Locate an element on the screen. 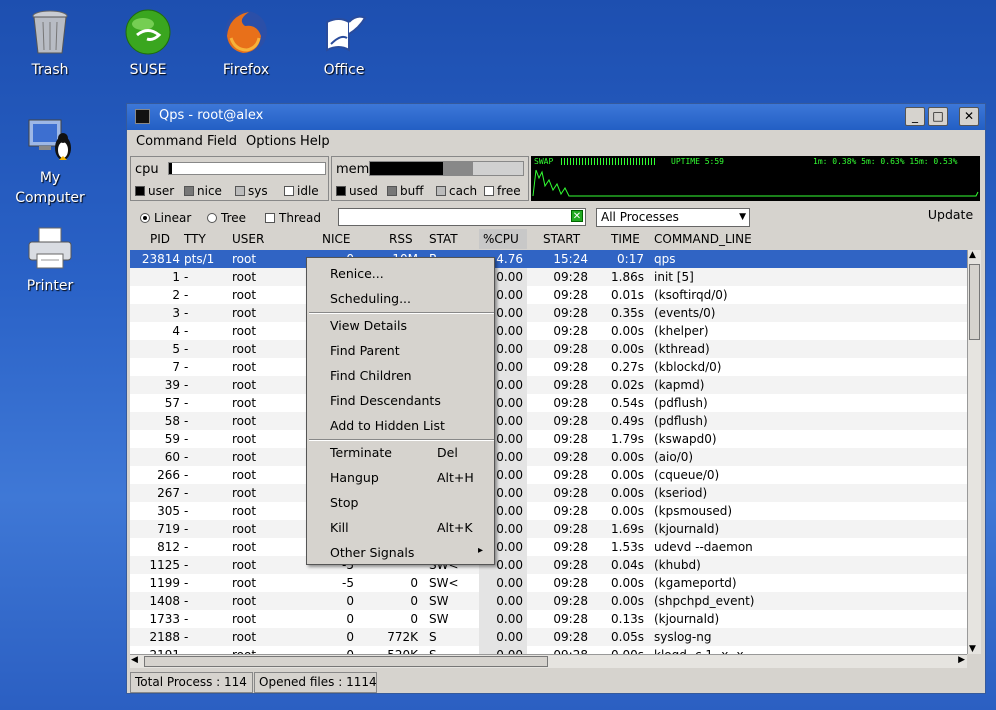 This screenshot has width=996, height=710. table-row: 305-root-5SW<0.0009:280.00s(kpsmoused) is located at coordinates (548, 511).